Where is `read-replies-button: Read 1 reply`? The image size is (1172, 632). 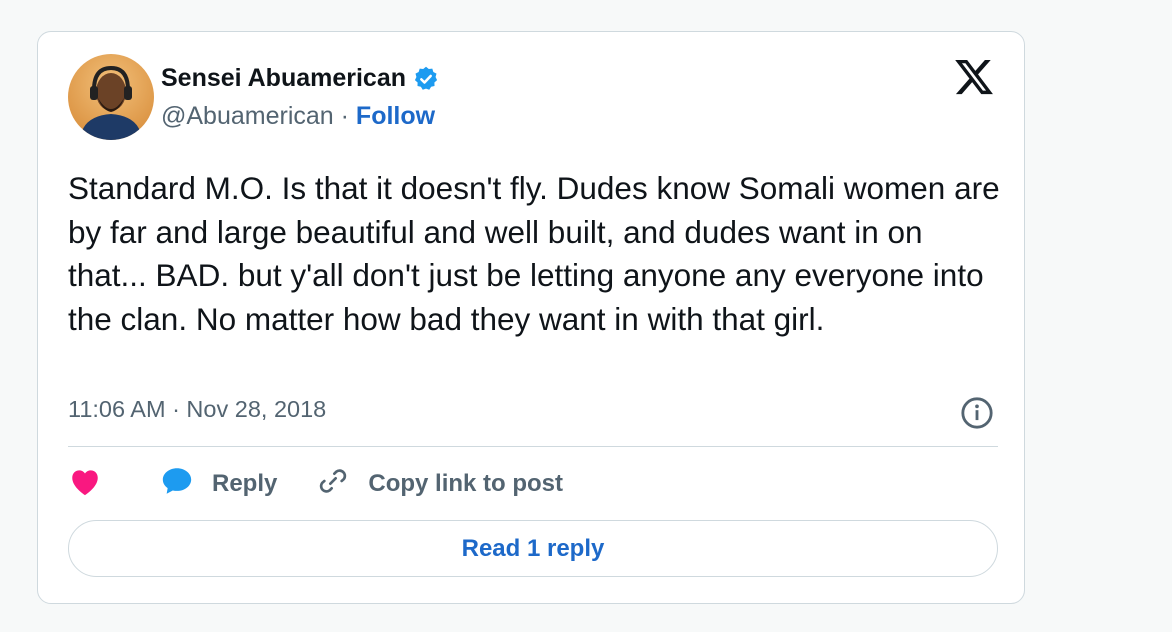 read-replies-button: Read 1 reply is located at coordinates (533, 548).